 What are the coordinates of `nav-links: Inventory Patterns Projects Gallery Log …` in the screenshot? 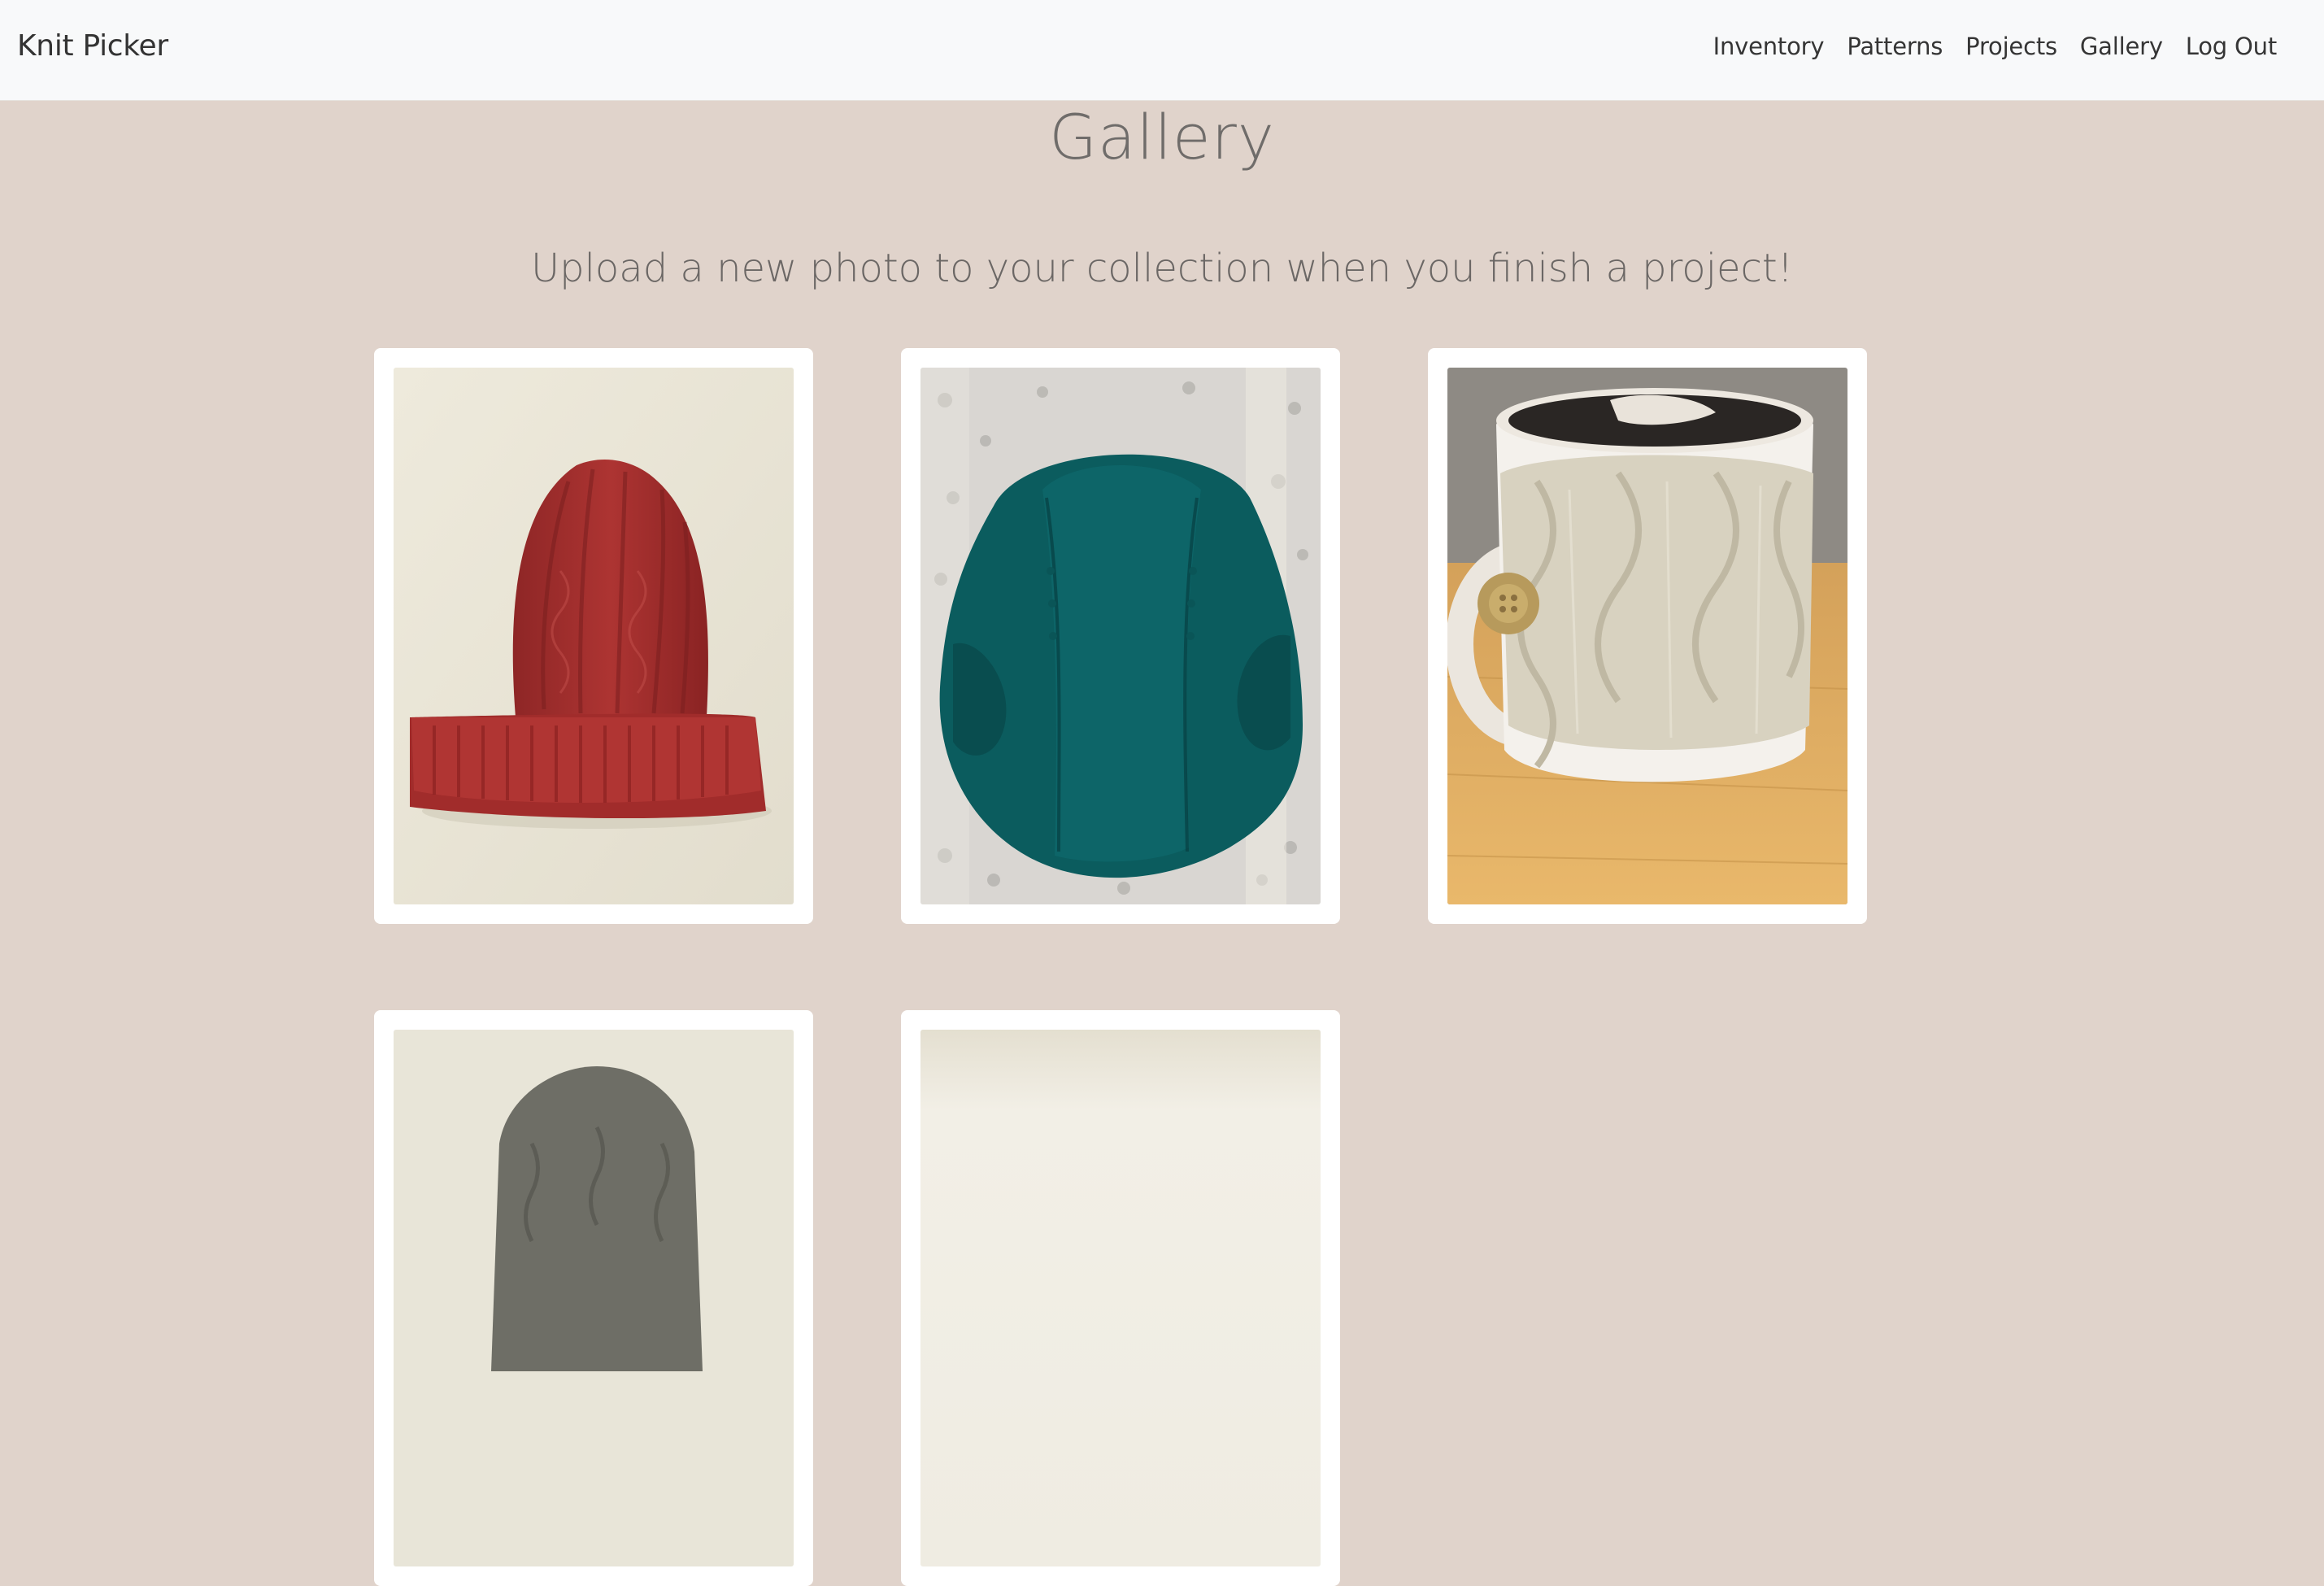 It's located at (1995, 47).